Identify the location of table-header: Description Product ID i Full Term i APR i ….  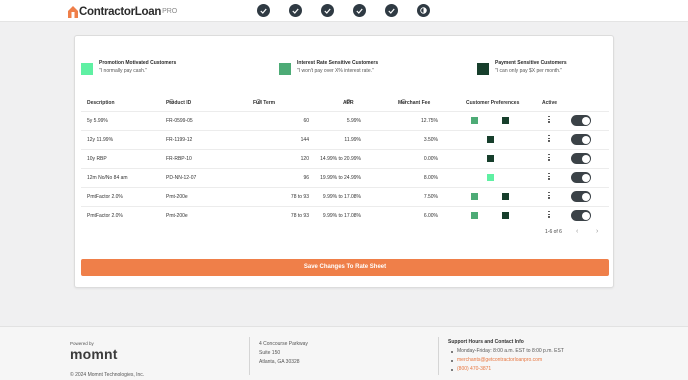
(322, 102).